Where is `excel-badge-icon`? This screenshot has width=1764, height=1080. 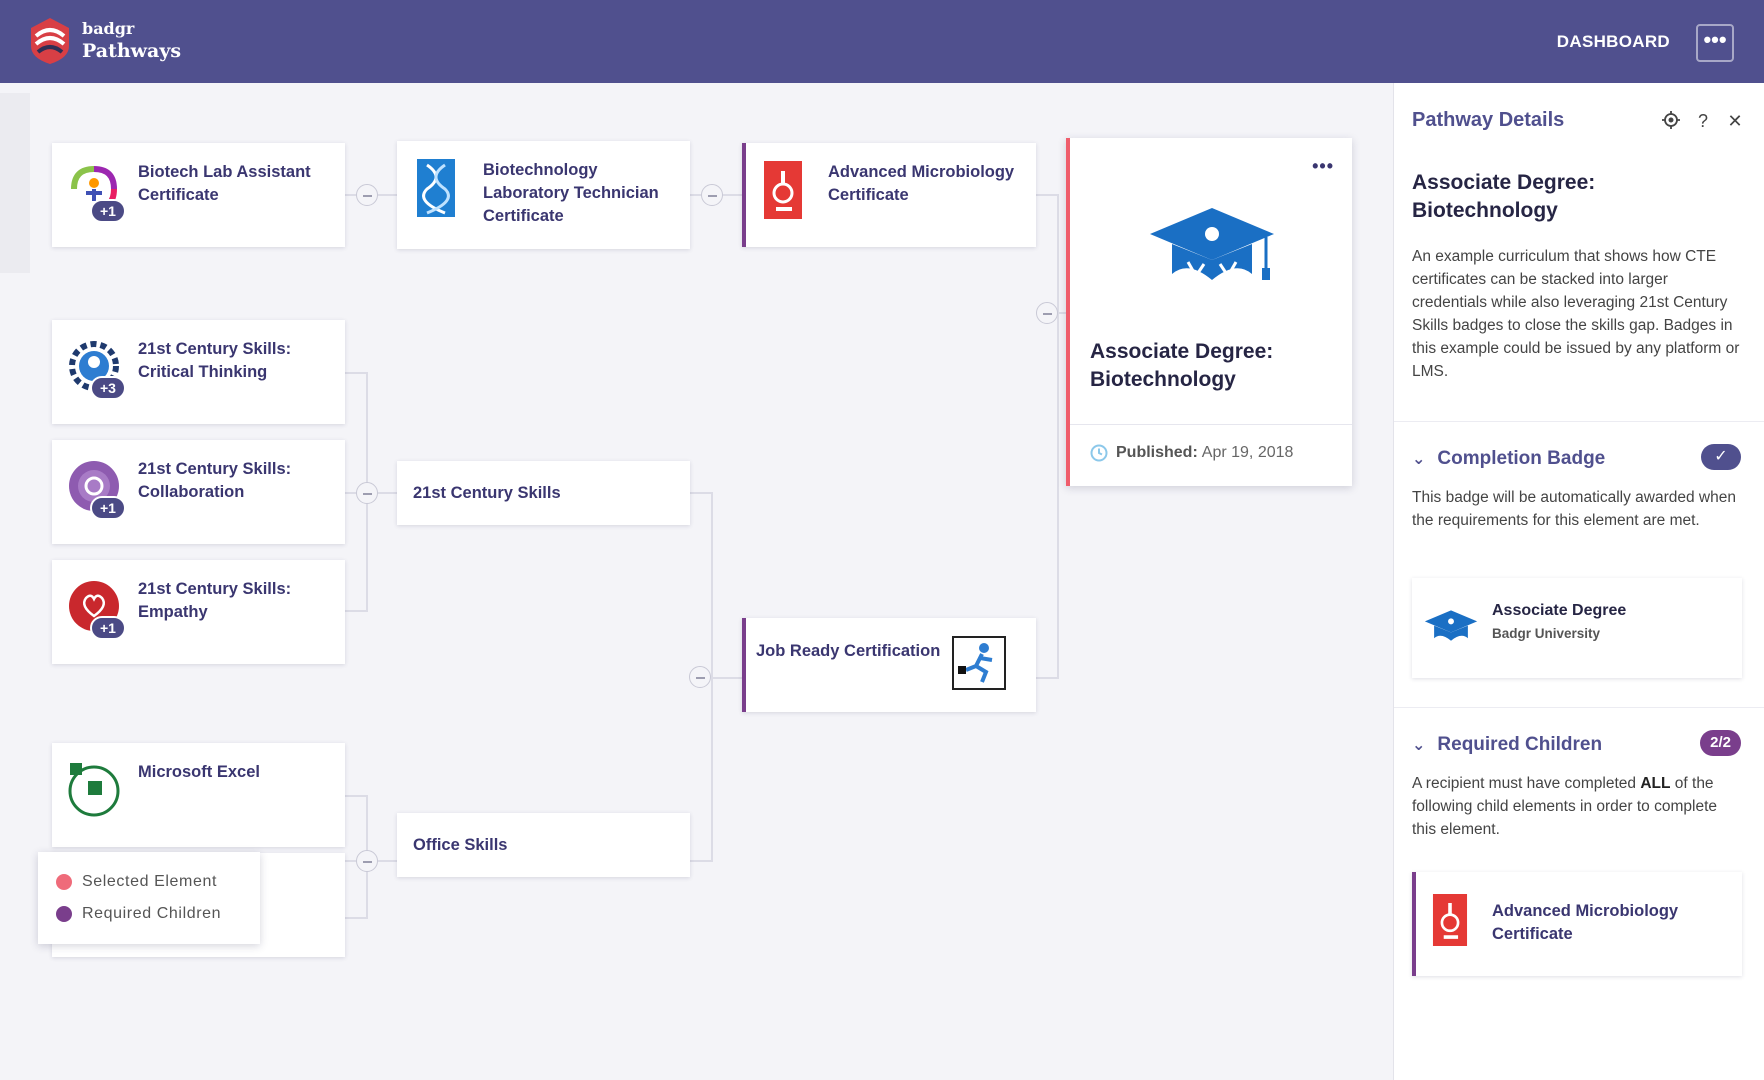 excel-badge-icon is located at coordinates (94, 790).